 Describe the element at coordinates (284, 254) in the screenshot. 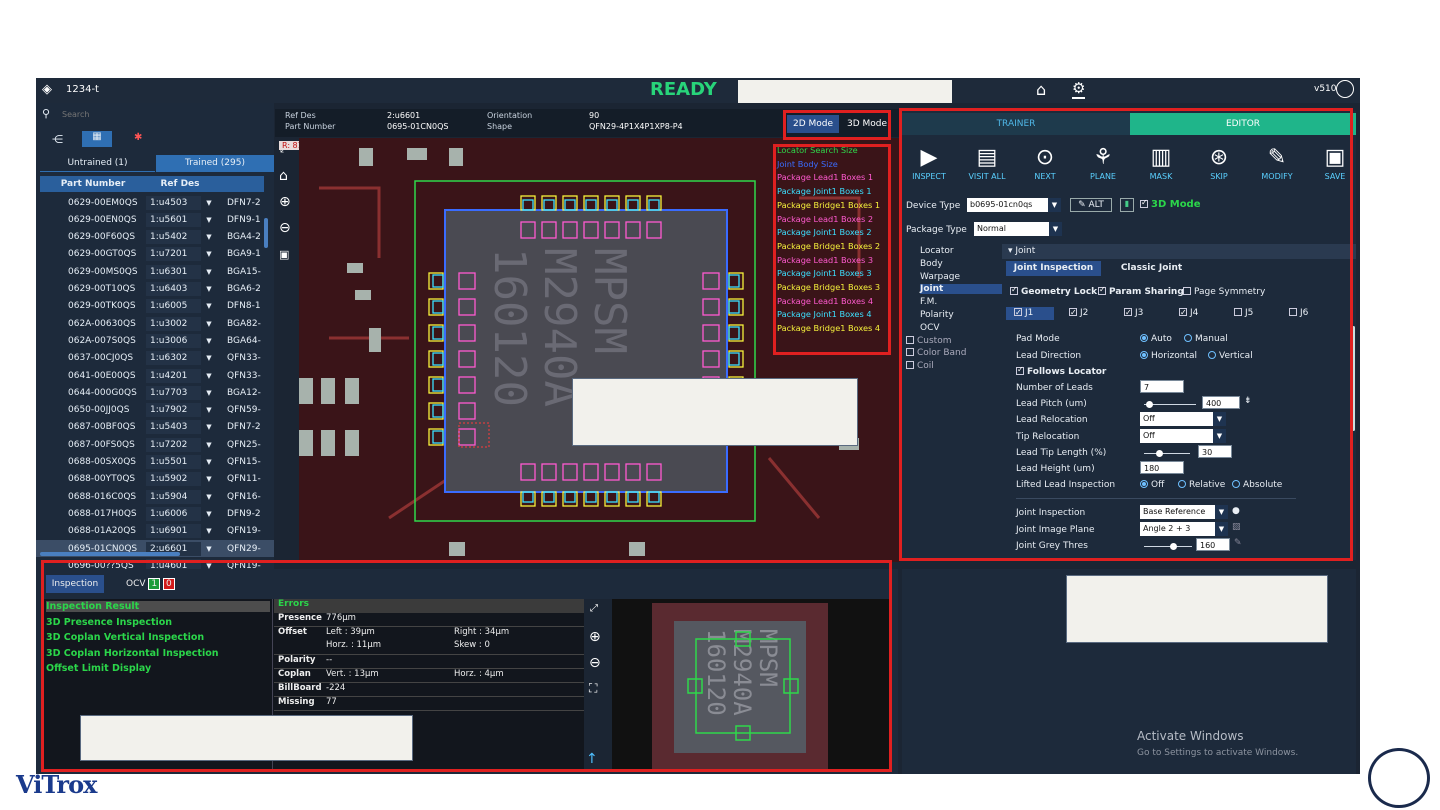

I see `snapshot-icon: ▣` at that location.